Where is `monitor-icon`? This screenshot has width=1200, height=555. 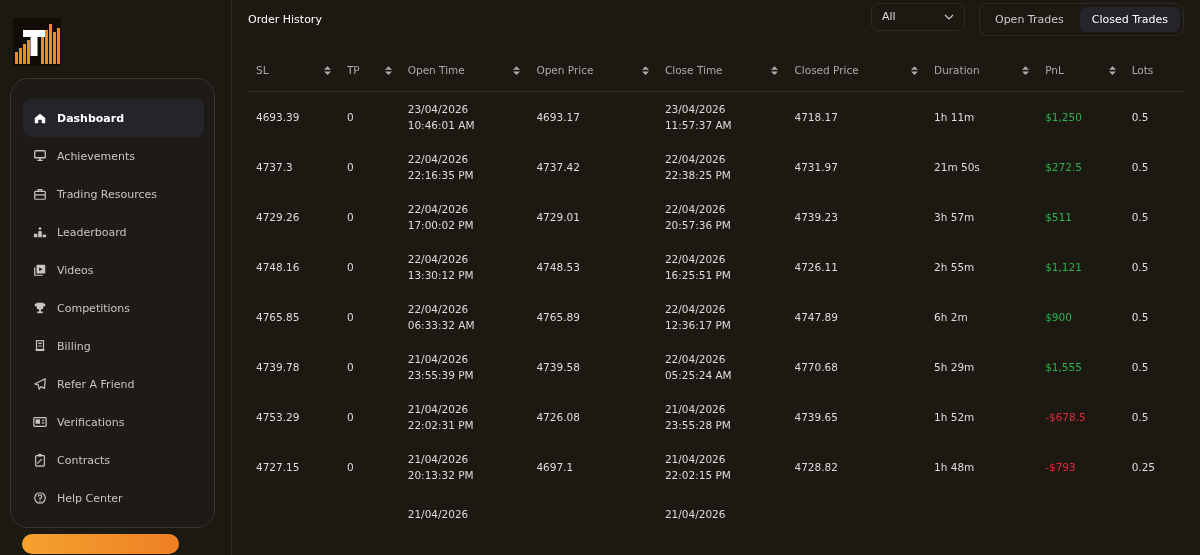
monitor-icon is located at coordinates (40, 156).